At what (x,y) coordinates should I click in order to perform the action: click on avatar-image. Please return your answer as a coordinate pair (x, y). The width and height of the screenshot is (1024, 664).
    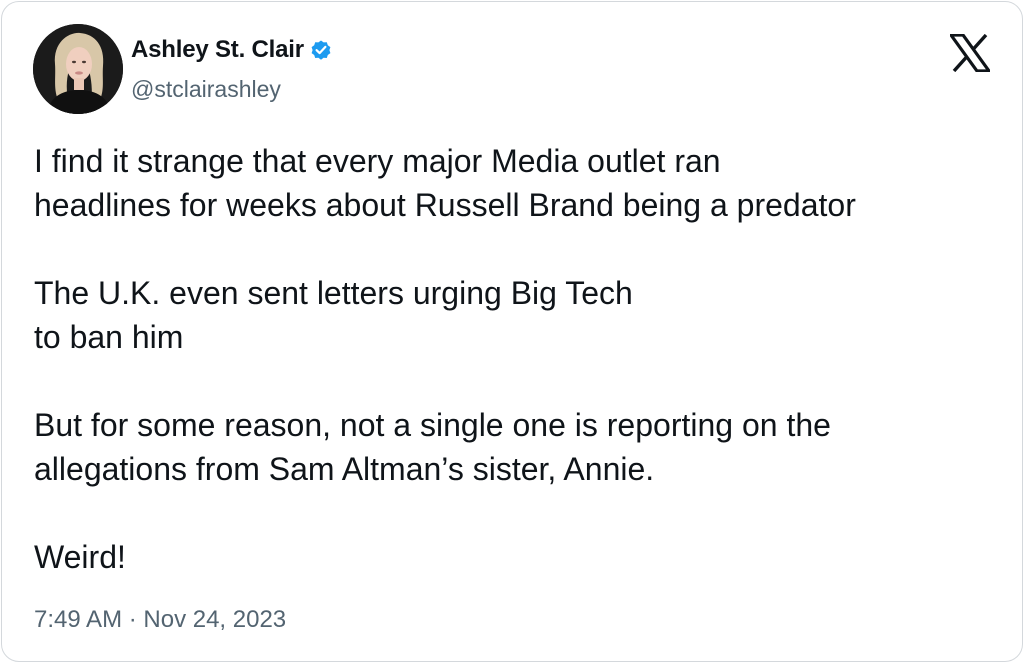
    Looking at the image, I should click on (78, 69).